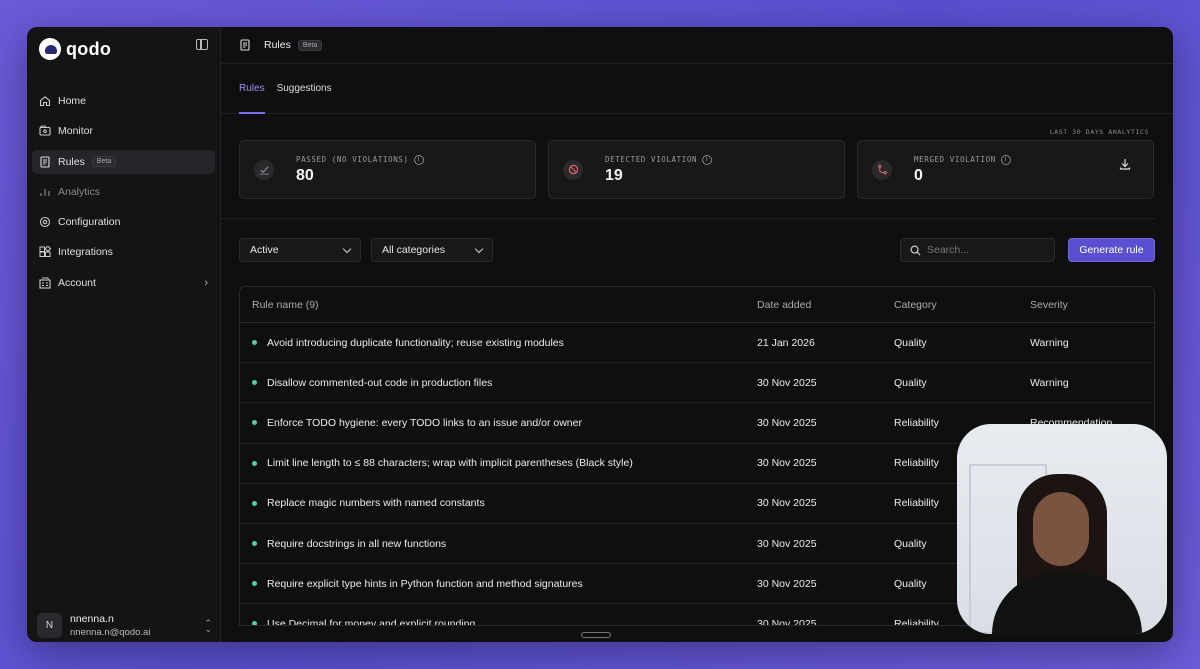 The height and width of the screenshot is (669, 1200). What do you see at coordinates (1099, 132) in the screenshot?
I see `analytics-period-label: LAST 30 DAYS ANALYTICS` at bounding box center [1099, 132].